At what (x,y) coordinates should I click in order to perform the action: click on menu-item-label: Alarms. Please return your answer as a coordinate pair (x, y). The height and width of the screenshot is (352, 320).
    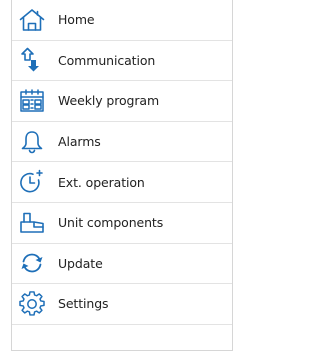
    Looking at the image, I should click on (79, 142).